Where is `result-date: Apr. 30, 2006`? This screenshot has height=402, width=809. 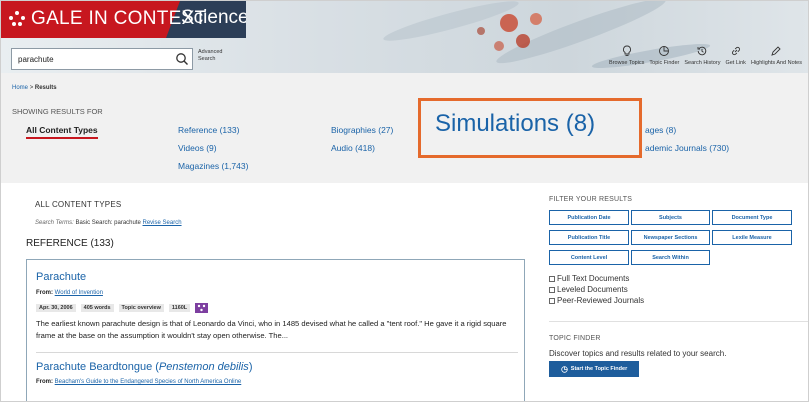 result-date: Apr. 30, 2006 is located at coordinates (56, 308).